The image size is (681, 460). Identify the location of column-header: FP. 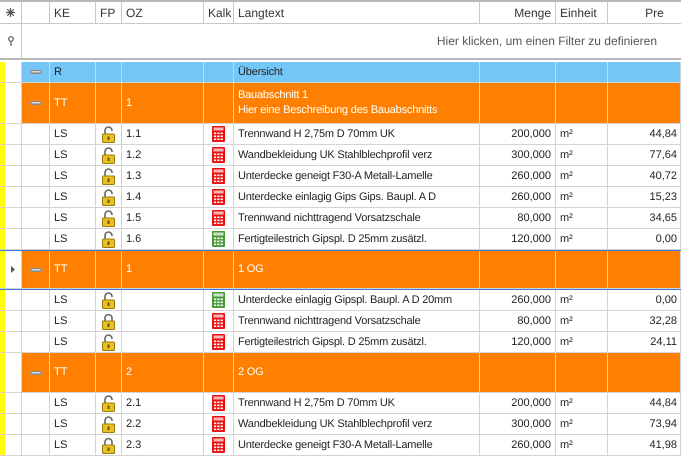
(109, 13).